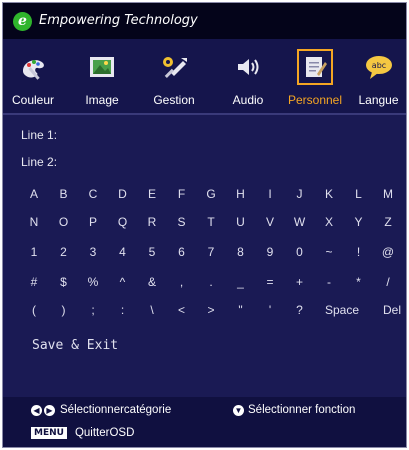 The height and width of the screenshot is (450, 409). I want to click on key-button: +, so click(300, 282).